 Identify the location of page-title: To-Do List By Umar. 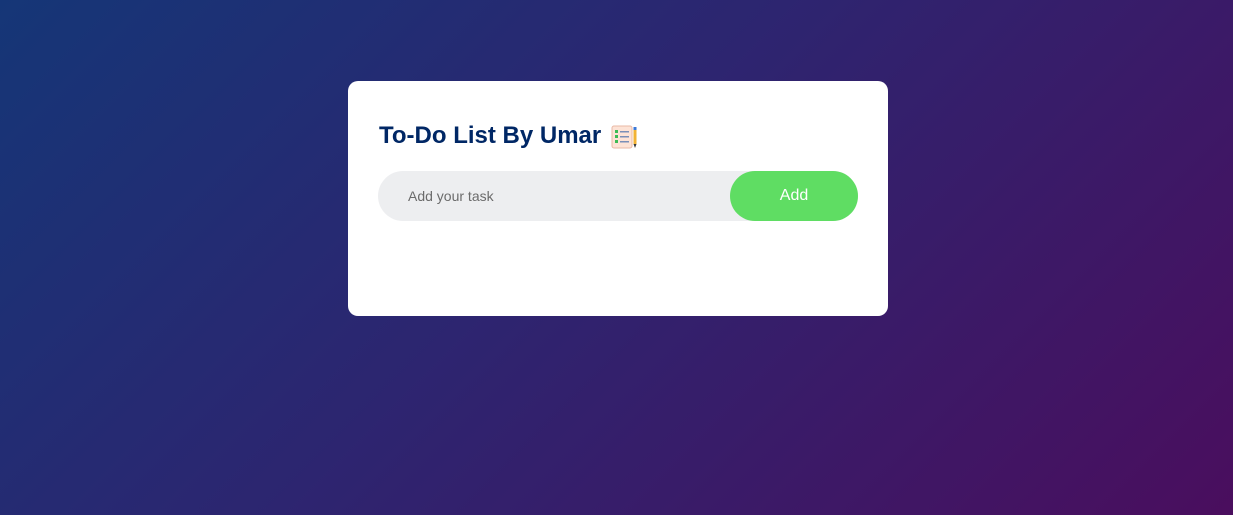
(490, 135).